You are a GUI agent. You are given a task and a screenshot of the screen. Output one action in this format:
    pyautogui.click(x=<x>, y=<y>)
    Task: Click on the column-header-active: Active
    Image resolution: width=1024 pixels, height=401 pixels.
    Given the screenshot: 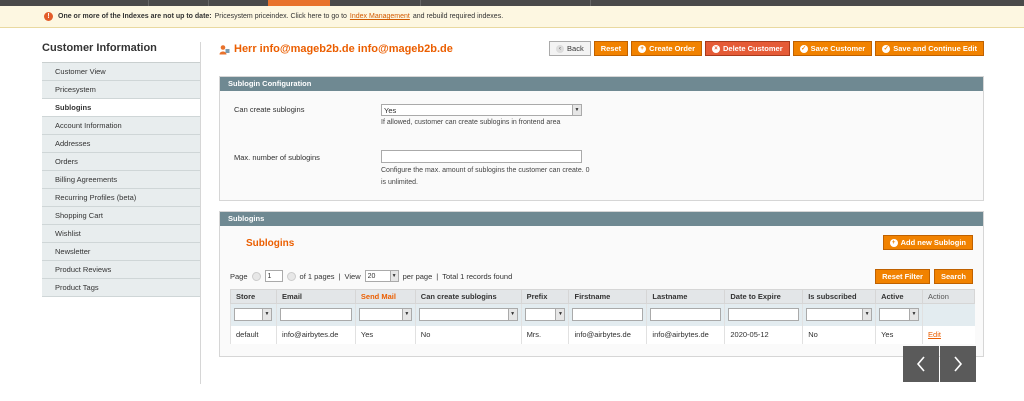 What is the action you would take?
    pyautogui.click(x=899, y=296)
    